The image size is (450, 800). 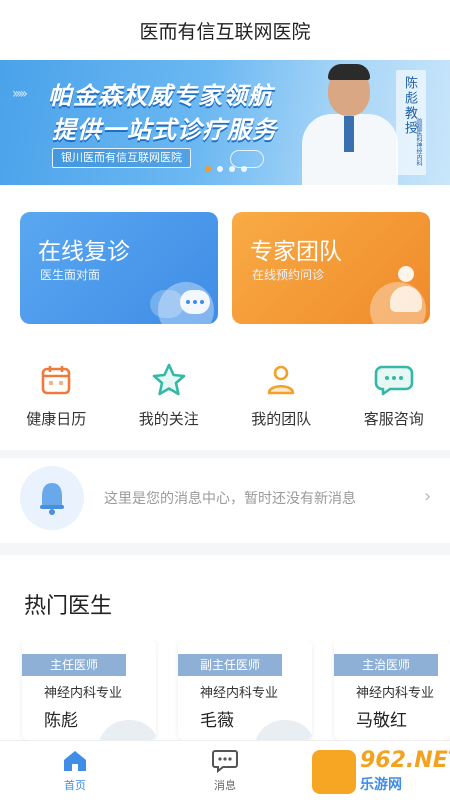 What do you see at coordinates (405, 760) in the screenshot?
I see `watermark-brand: 962.NET` at bounding box center [405, 760].